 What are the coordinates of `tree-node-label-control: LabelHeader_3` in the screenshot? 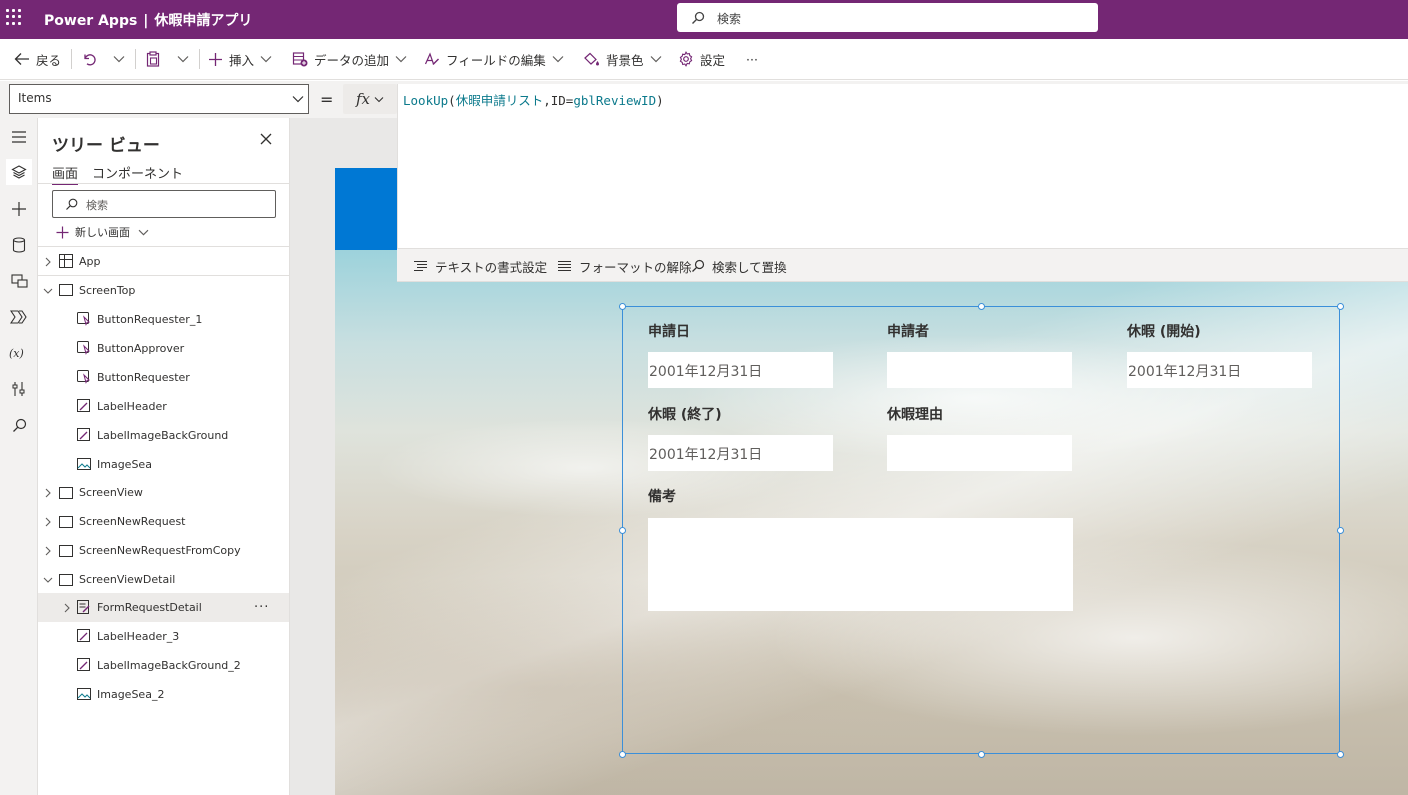 It's located at (163, 636).